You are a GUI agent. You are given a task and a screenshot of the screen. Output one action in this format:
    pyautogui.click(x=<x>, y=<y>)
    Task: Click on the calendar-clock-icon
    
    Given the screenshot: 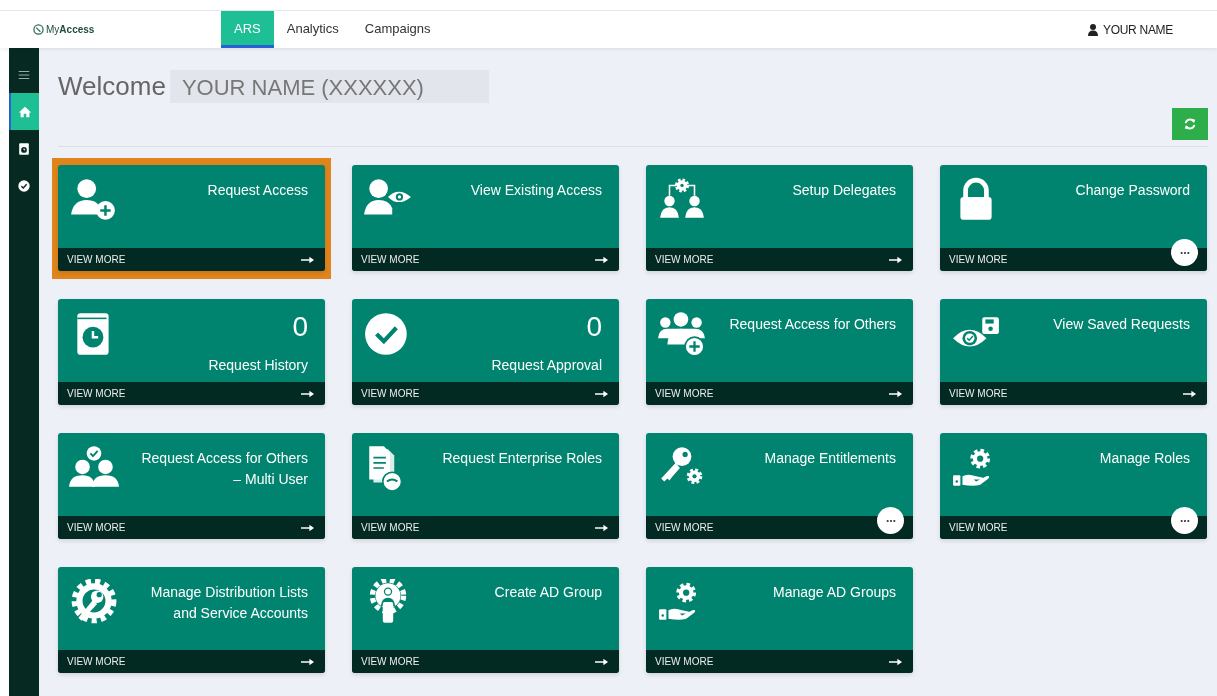 What is the action you would take?
    pyautogui.click(x=24, y=148)
    